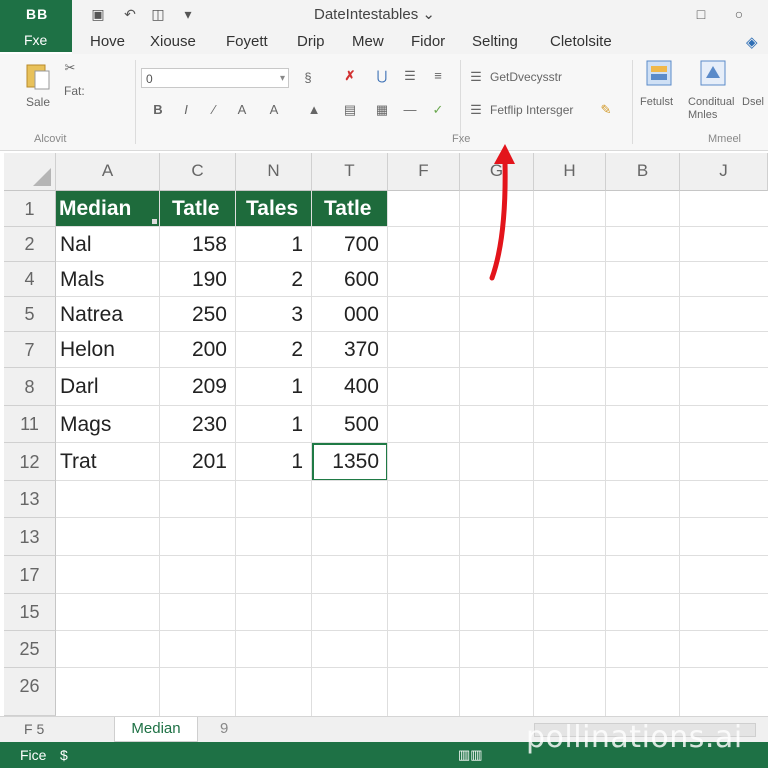 This screenshot has height=768, width=768. Describe the element at coordinates (350, 350) in the screenshot. I see `table-cell: 370` at that location.